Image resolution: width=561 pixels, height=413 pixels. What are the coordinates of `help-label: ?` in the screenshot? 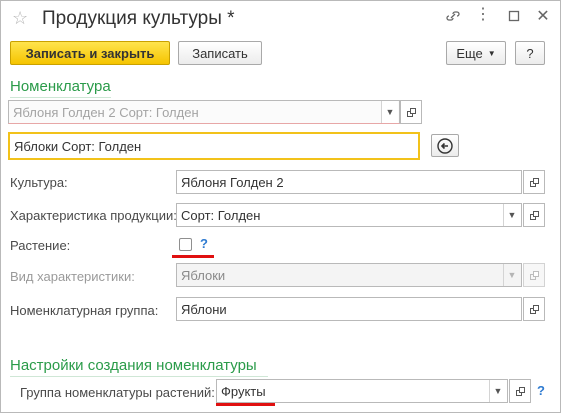 It's located at (530, 53).